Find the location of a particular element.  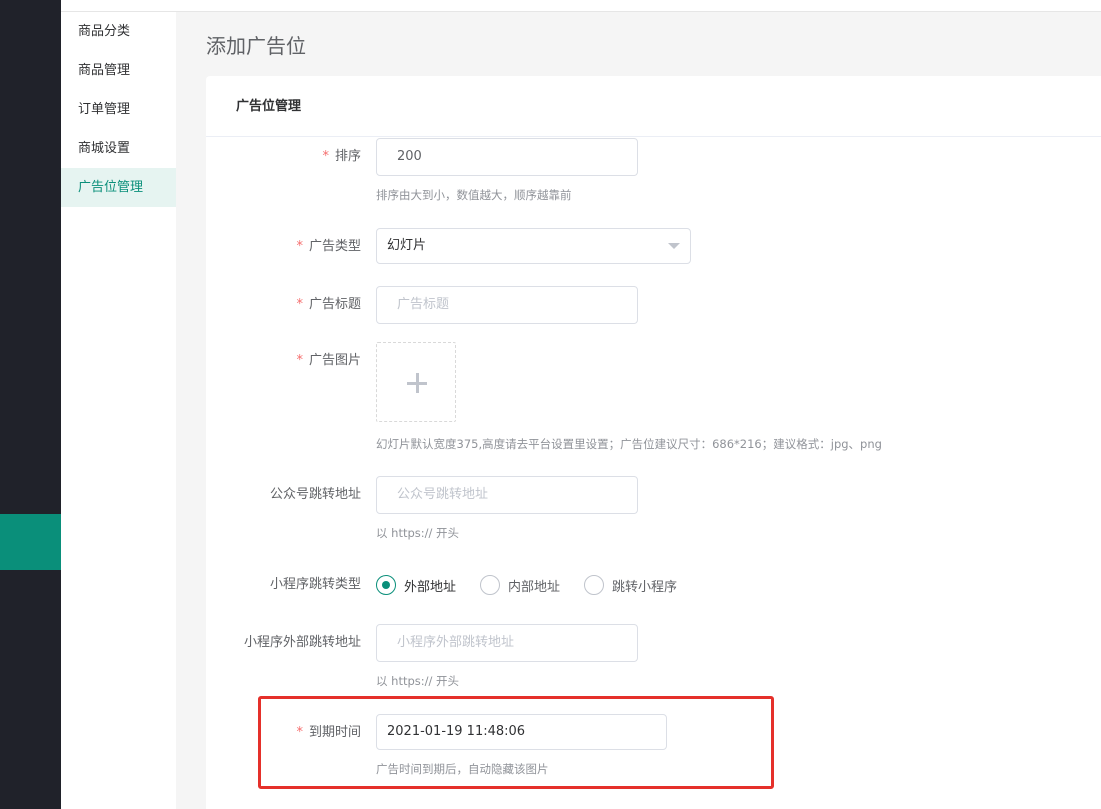

ad-title-input: 广告标题 is located at coordinates (507, 305).